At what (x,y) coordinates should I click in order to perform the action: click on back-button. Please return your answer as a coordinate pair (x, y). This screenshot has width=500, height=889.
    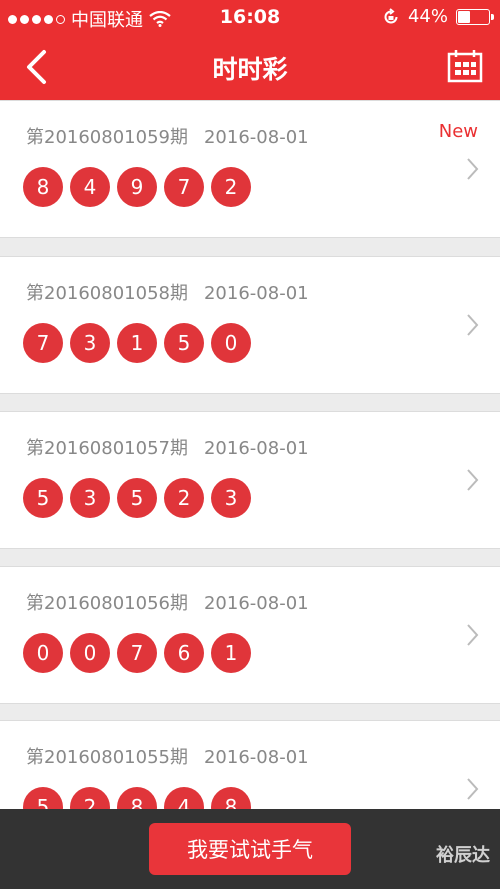
    Looking at the image, I should click on (39, 67).